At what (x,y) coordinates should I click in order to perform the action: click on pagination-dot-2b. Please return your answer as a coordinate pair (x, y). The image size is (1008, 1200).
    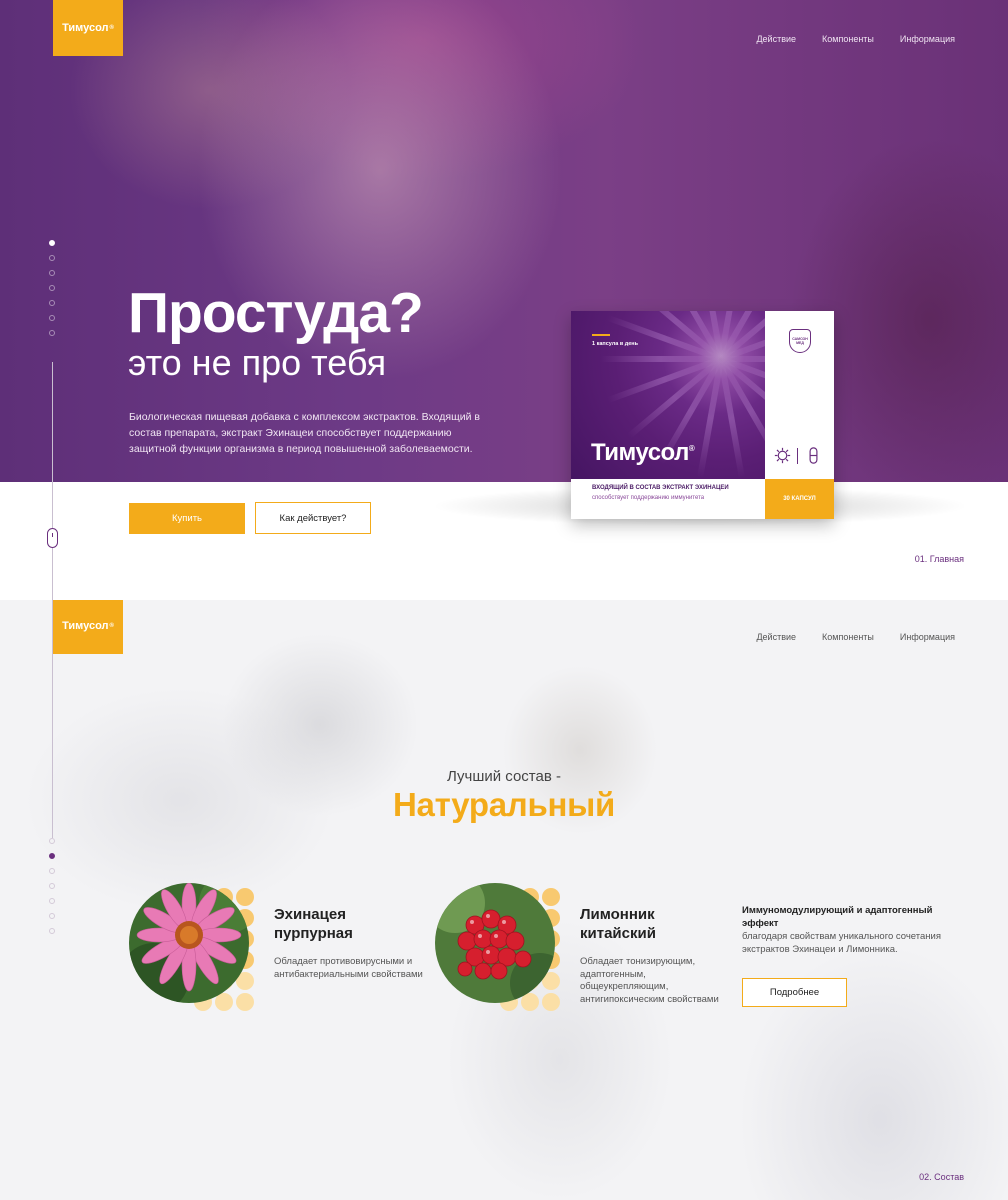
    Looking at the image, I should click on (52, 856).